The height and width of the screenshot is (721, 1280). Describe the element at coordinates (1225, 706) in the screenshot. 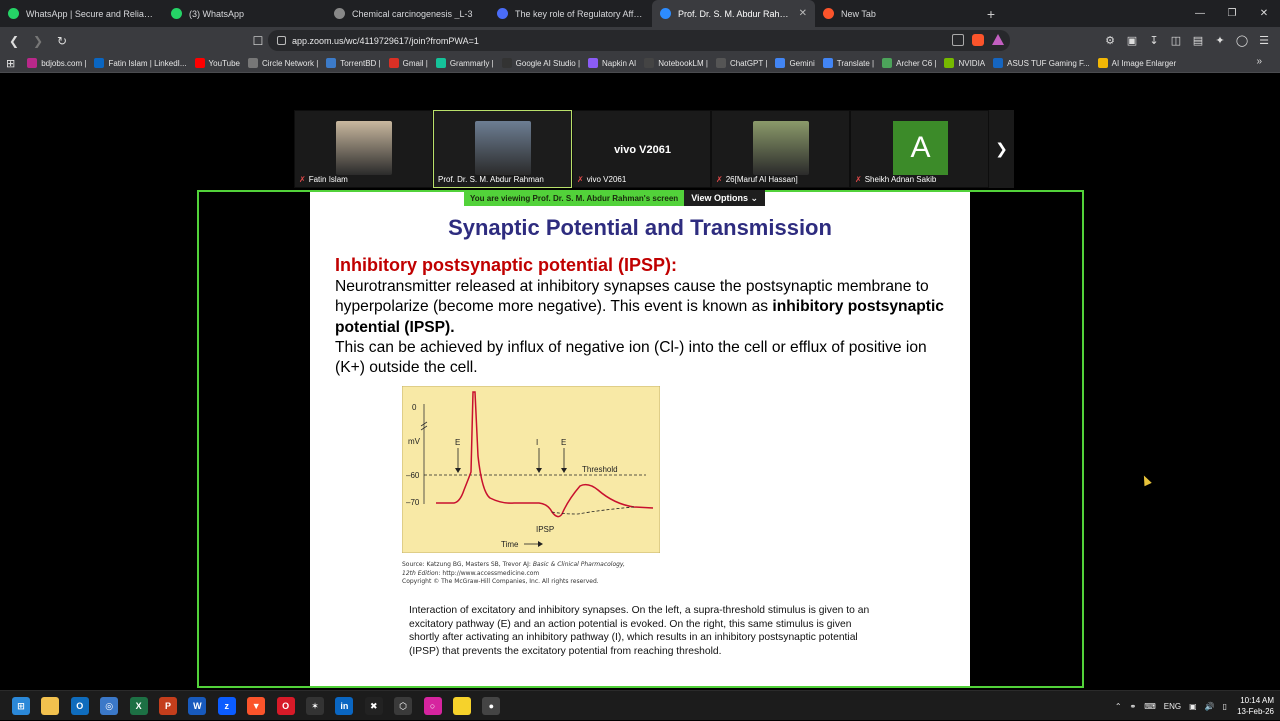

I see `battery-icon: ▯` at that location.